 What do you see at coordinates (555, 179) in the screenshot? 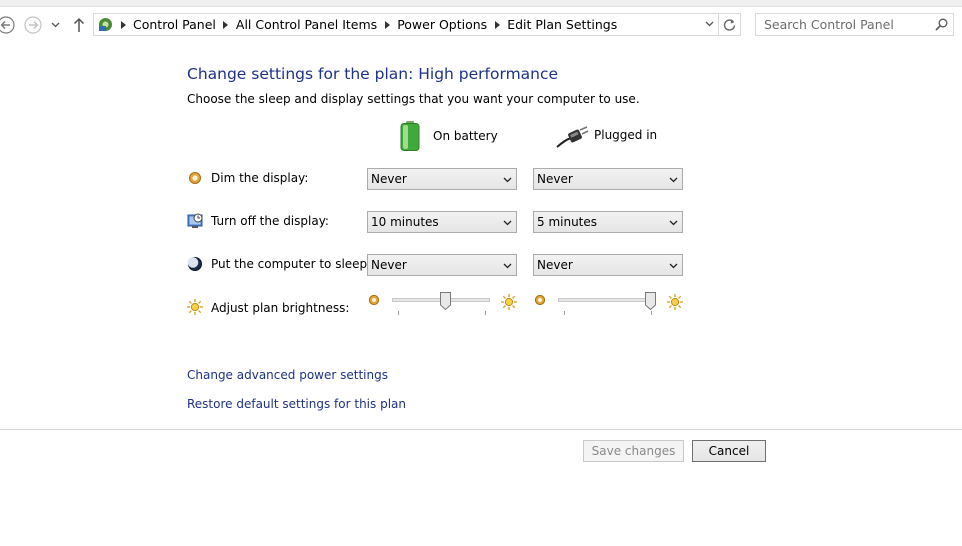
I see `dim-display-plugged-value: Never` at bounding box center [555, 179].